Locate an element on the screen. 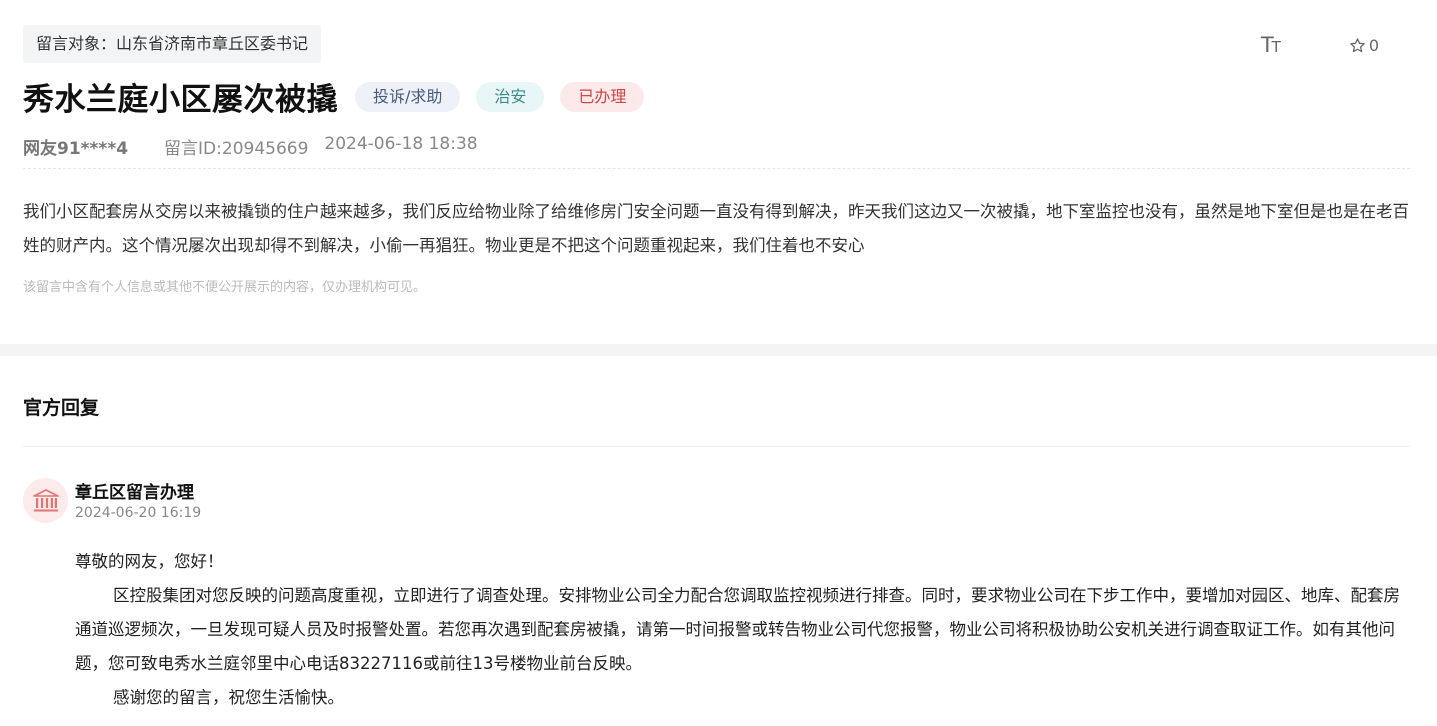 The width and height of the screenshot is (1437, 726). page-title: 秀水兰庭小区屡次被撬 is located at coordinates (180, 100).